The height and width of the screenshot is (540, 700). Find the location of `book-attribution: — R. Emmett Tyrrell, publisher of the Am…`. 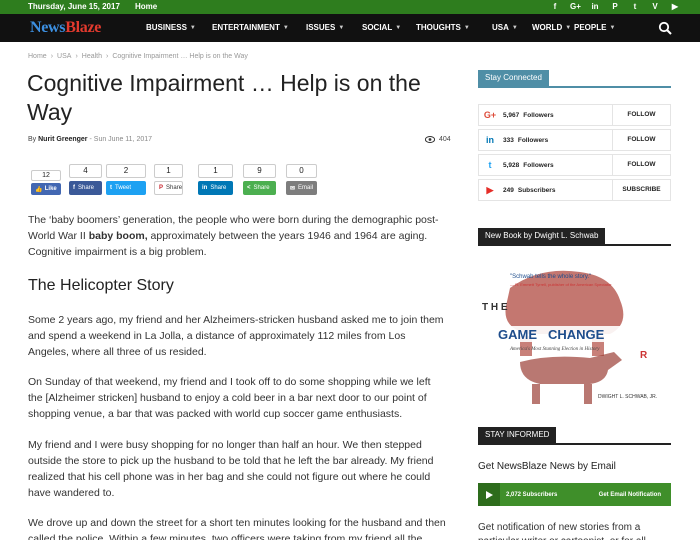

book-attribution: — R. Emmett Tyrrell, publisher of the Am… is located at coordinates (561, 284).